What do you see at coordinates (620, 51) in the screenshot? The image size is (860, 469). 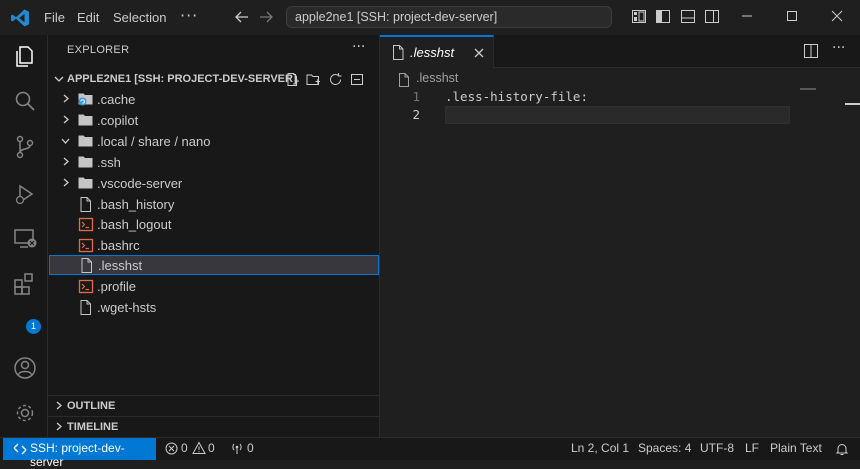 I see `editor-tabs: .lesshst ···` at bounding box center [620, 51].